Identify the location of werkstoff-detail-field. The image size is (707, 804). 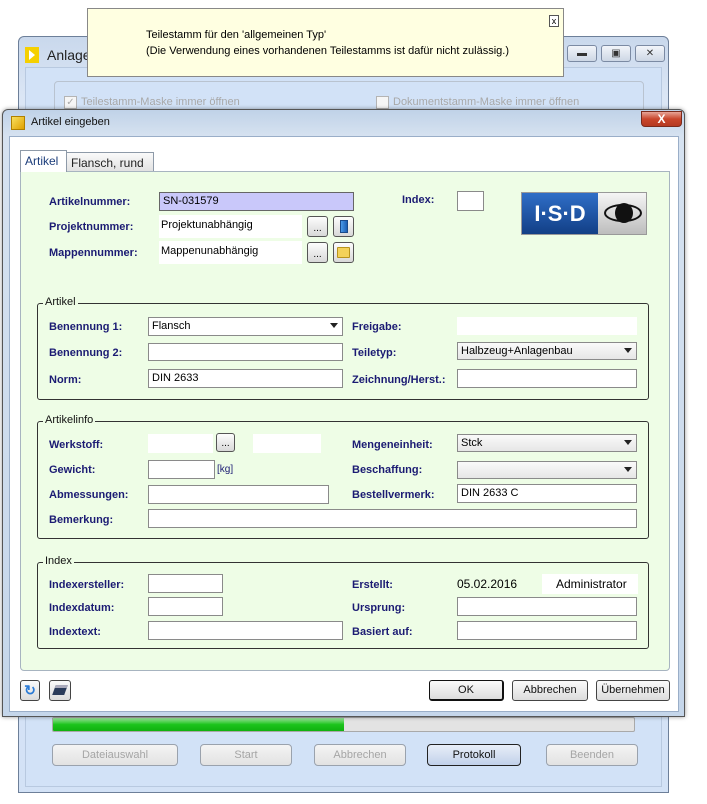
(287, 443).